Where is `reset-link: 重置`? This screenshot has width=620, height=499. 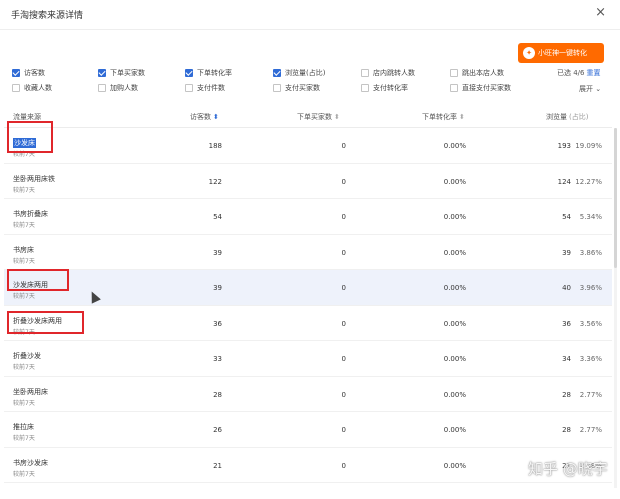 reset-link: 重置 is located at coordinates (594, 73).